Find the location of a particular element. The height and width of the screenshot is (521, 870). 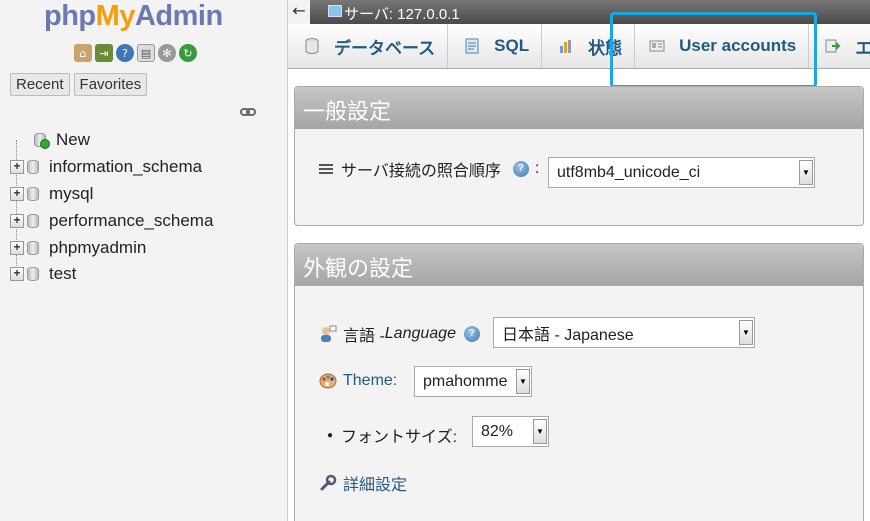

tree-label: information_schema is located at coordinates (126, 166).